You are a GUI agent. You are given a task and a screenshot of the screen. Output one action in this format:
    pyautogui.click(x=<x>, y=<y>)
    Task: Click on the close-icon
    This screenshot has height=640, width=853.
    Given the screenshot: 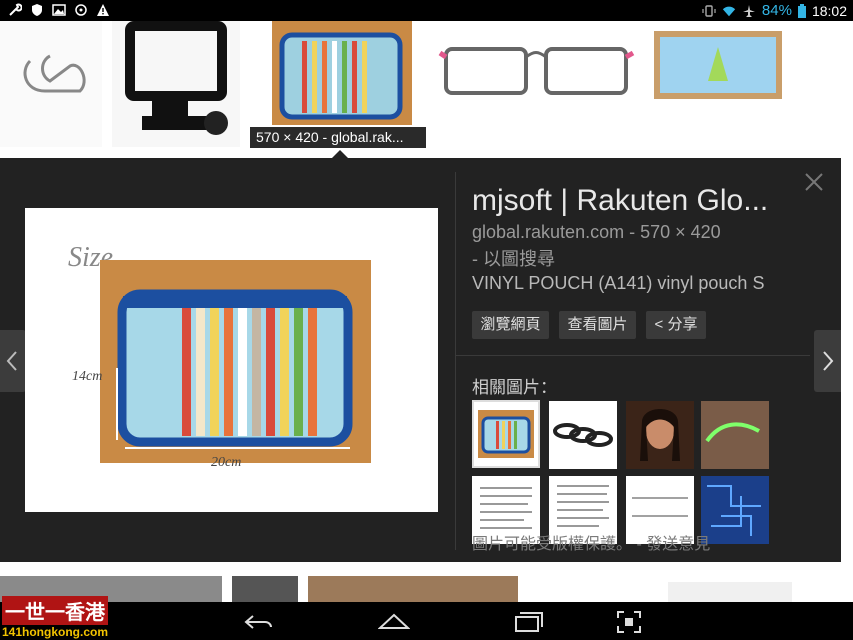 What is the action you would take?
    pyautogui.click(x=814, y=182)
    